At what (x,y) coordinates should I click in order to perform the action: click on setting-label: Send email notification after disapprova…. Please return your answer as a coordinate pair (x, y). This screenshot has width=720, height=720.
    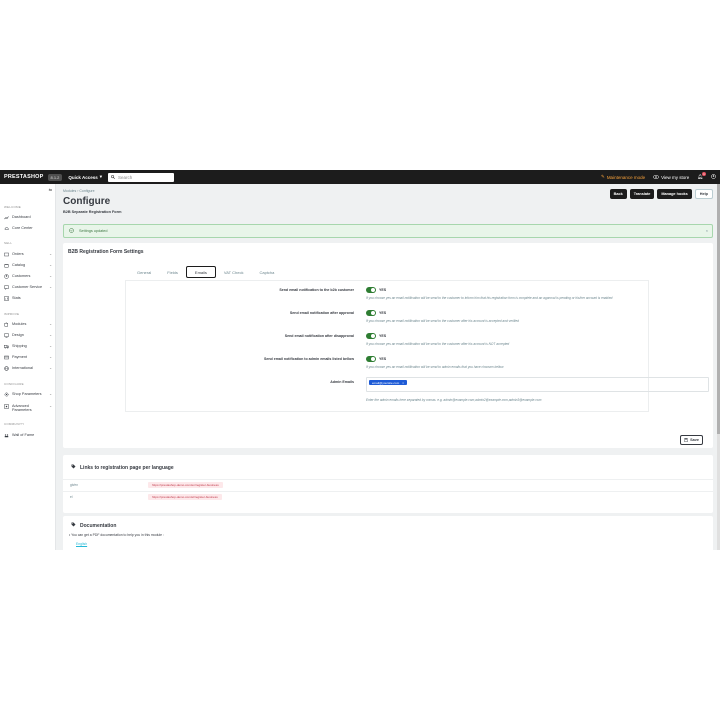
    Looking at the image, I should click on (319, 336).